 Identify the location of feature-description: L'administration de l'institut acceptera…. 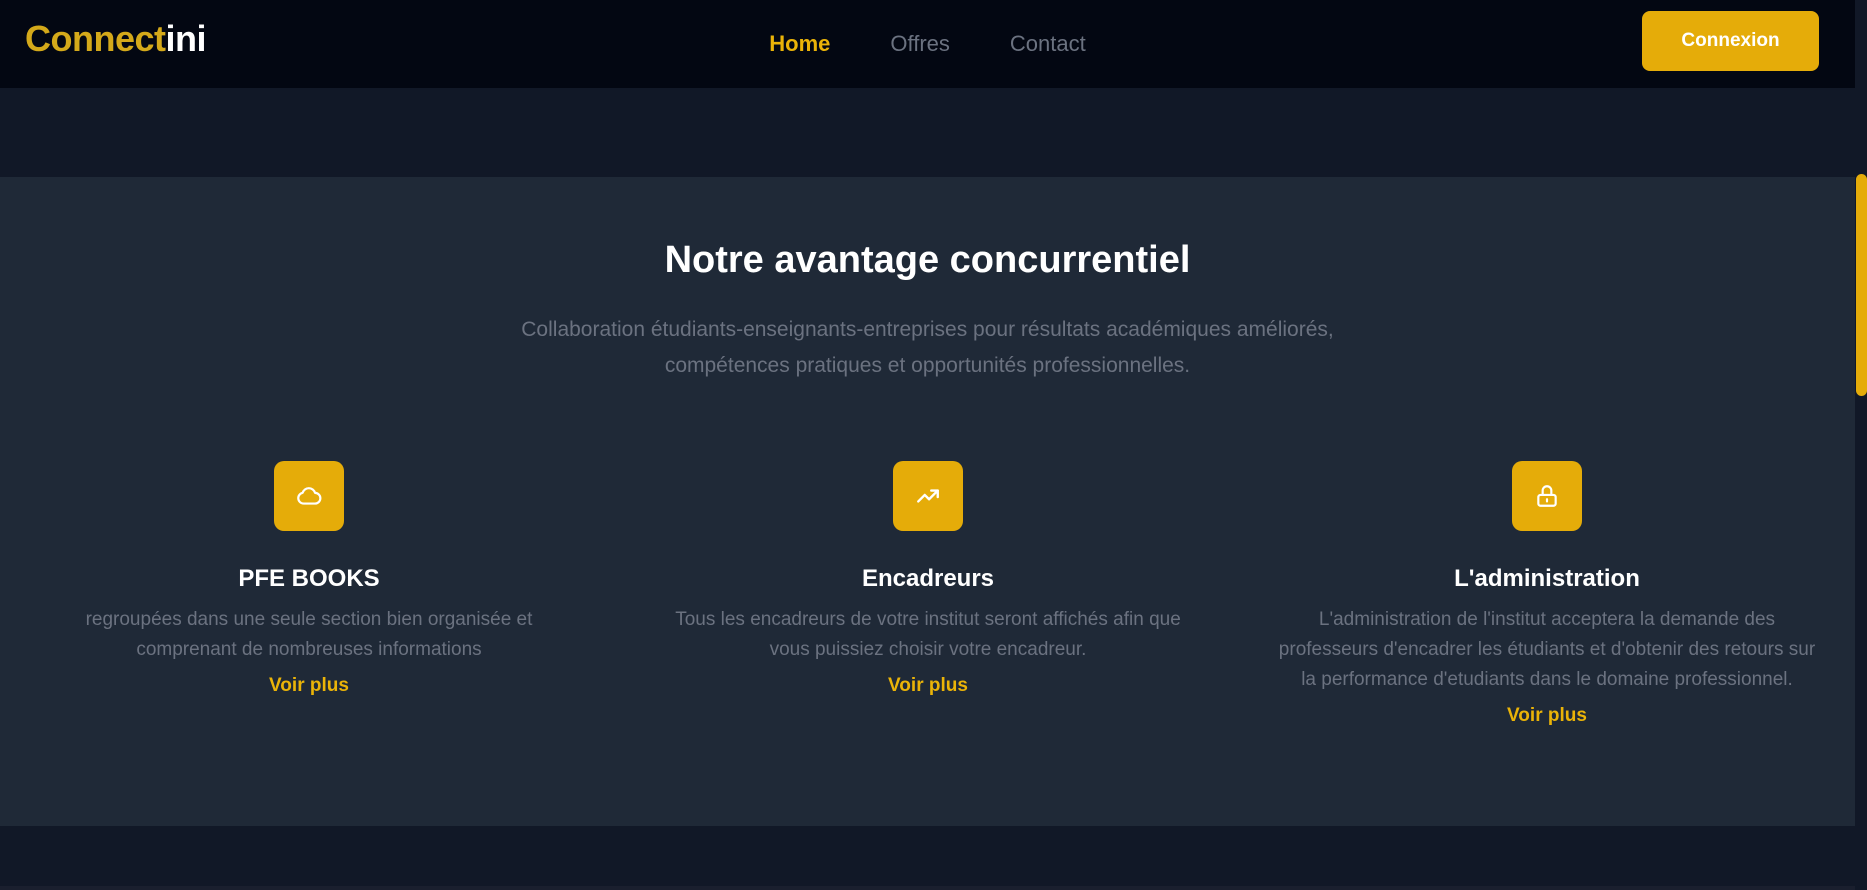
(1547, 649).